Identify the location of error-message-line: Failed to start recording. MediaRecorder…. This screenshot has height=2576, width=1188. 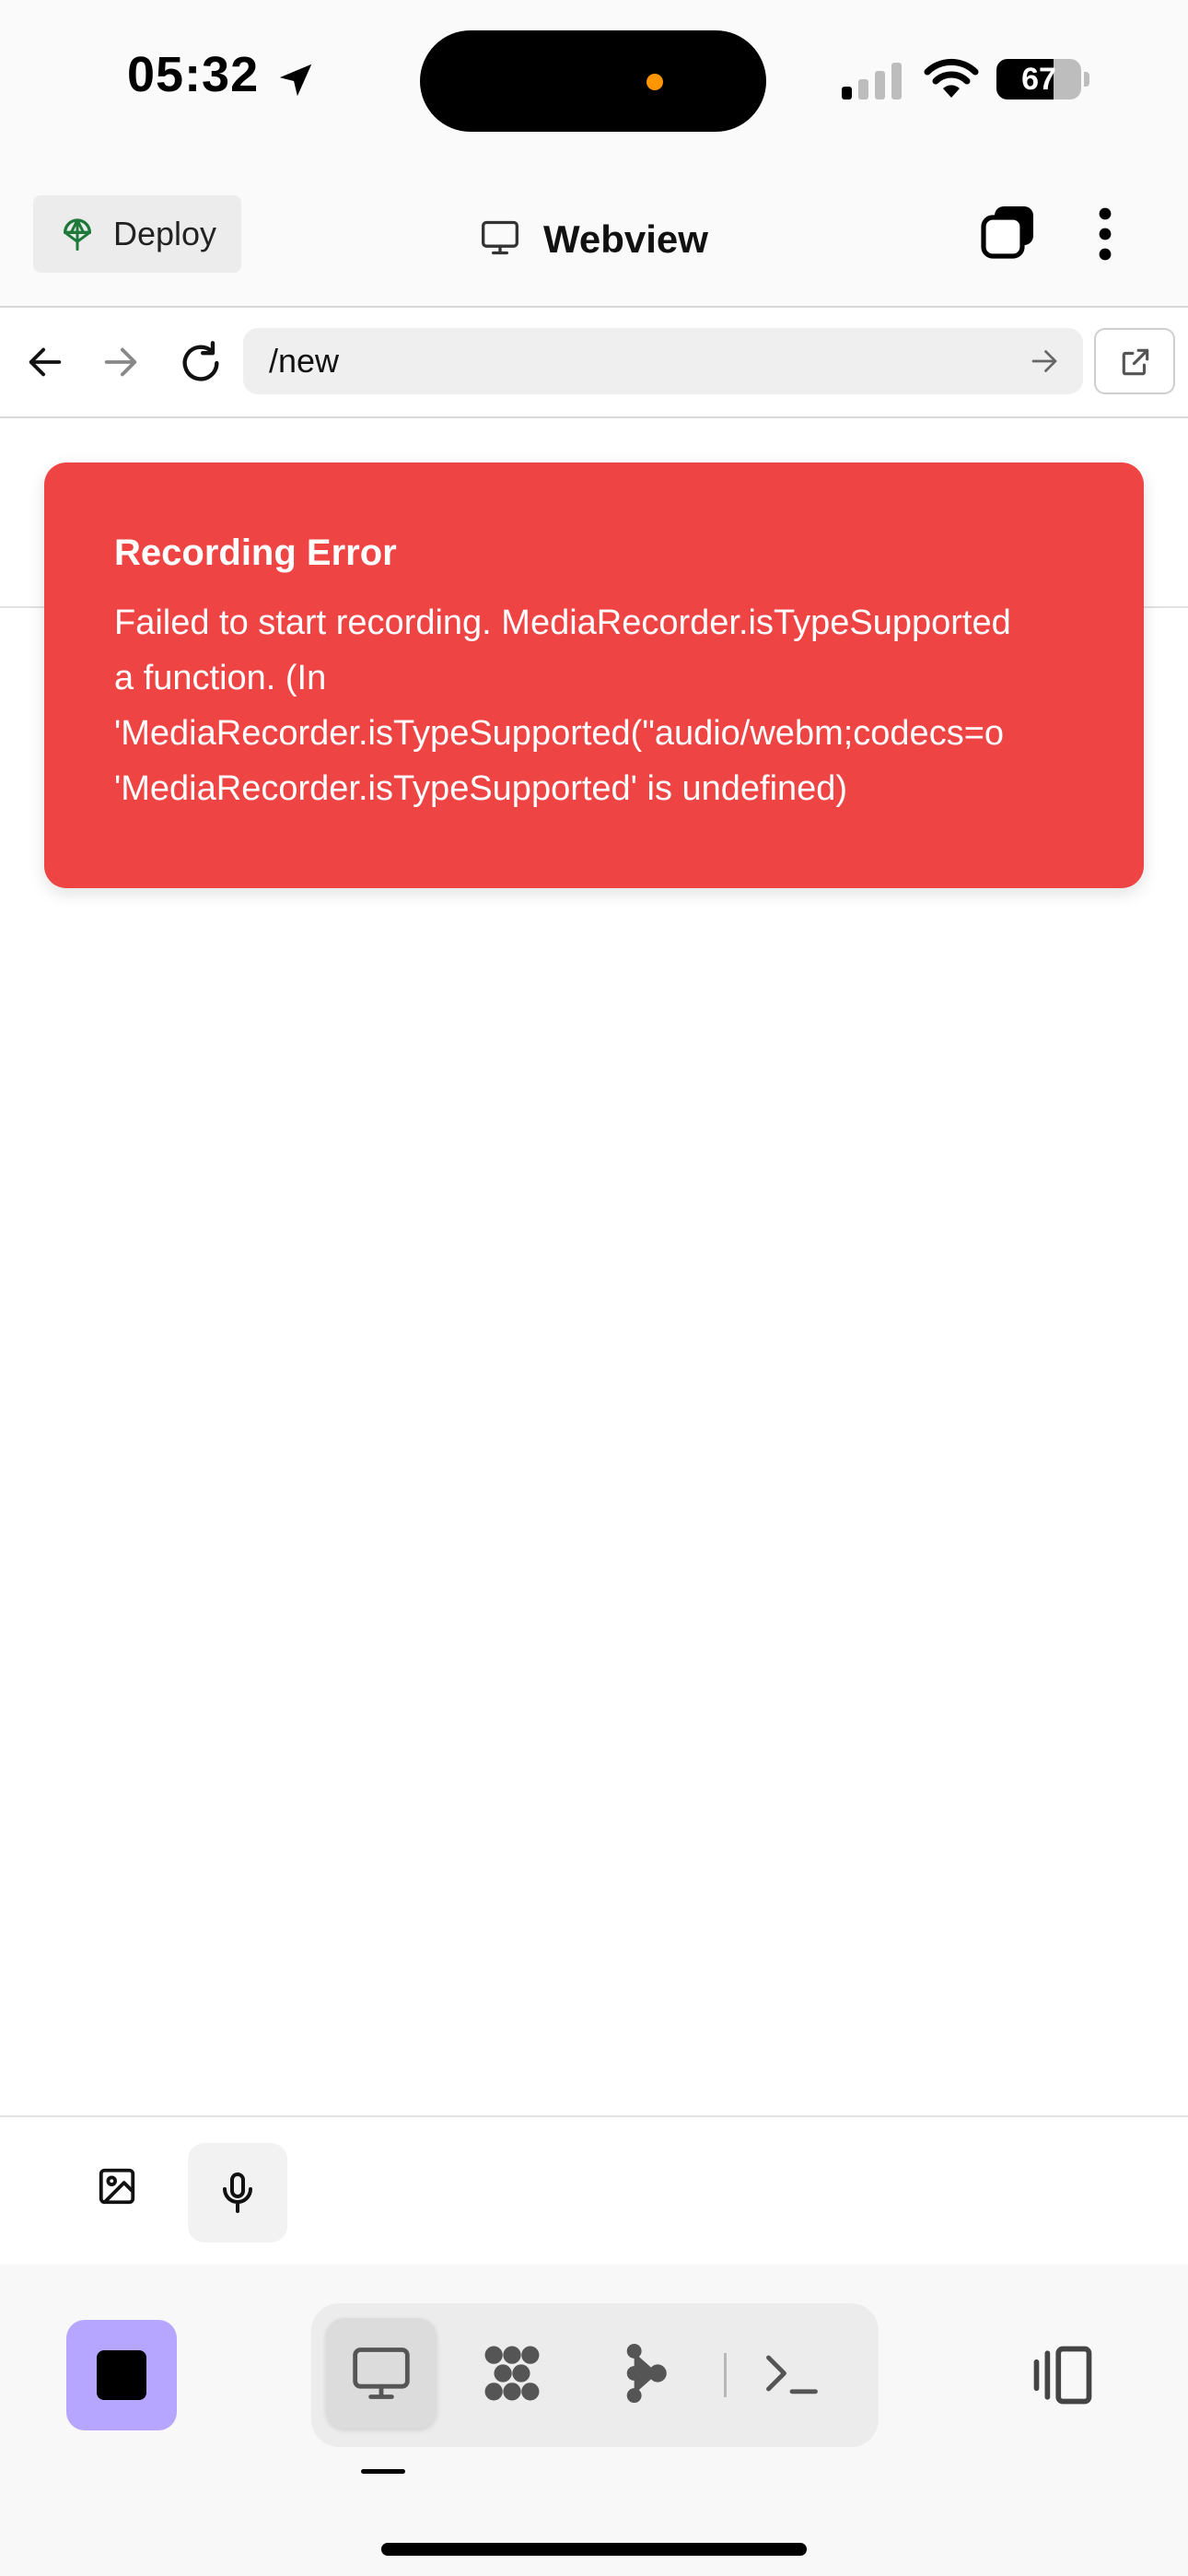
(562, 622).